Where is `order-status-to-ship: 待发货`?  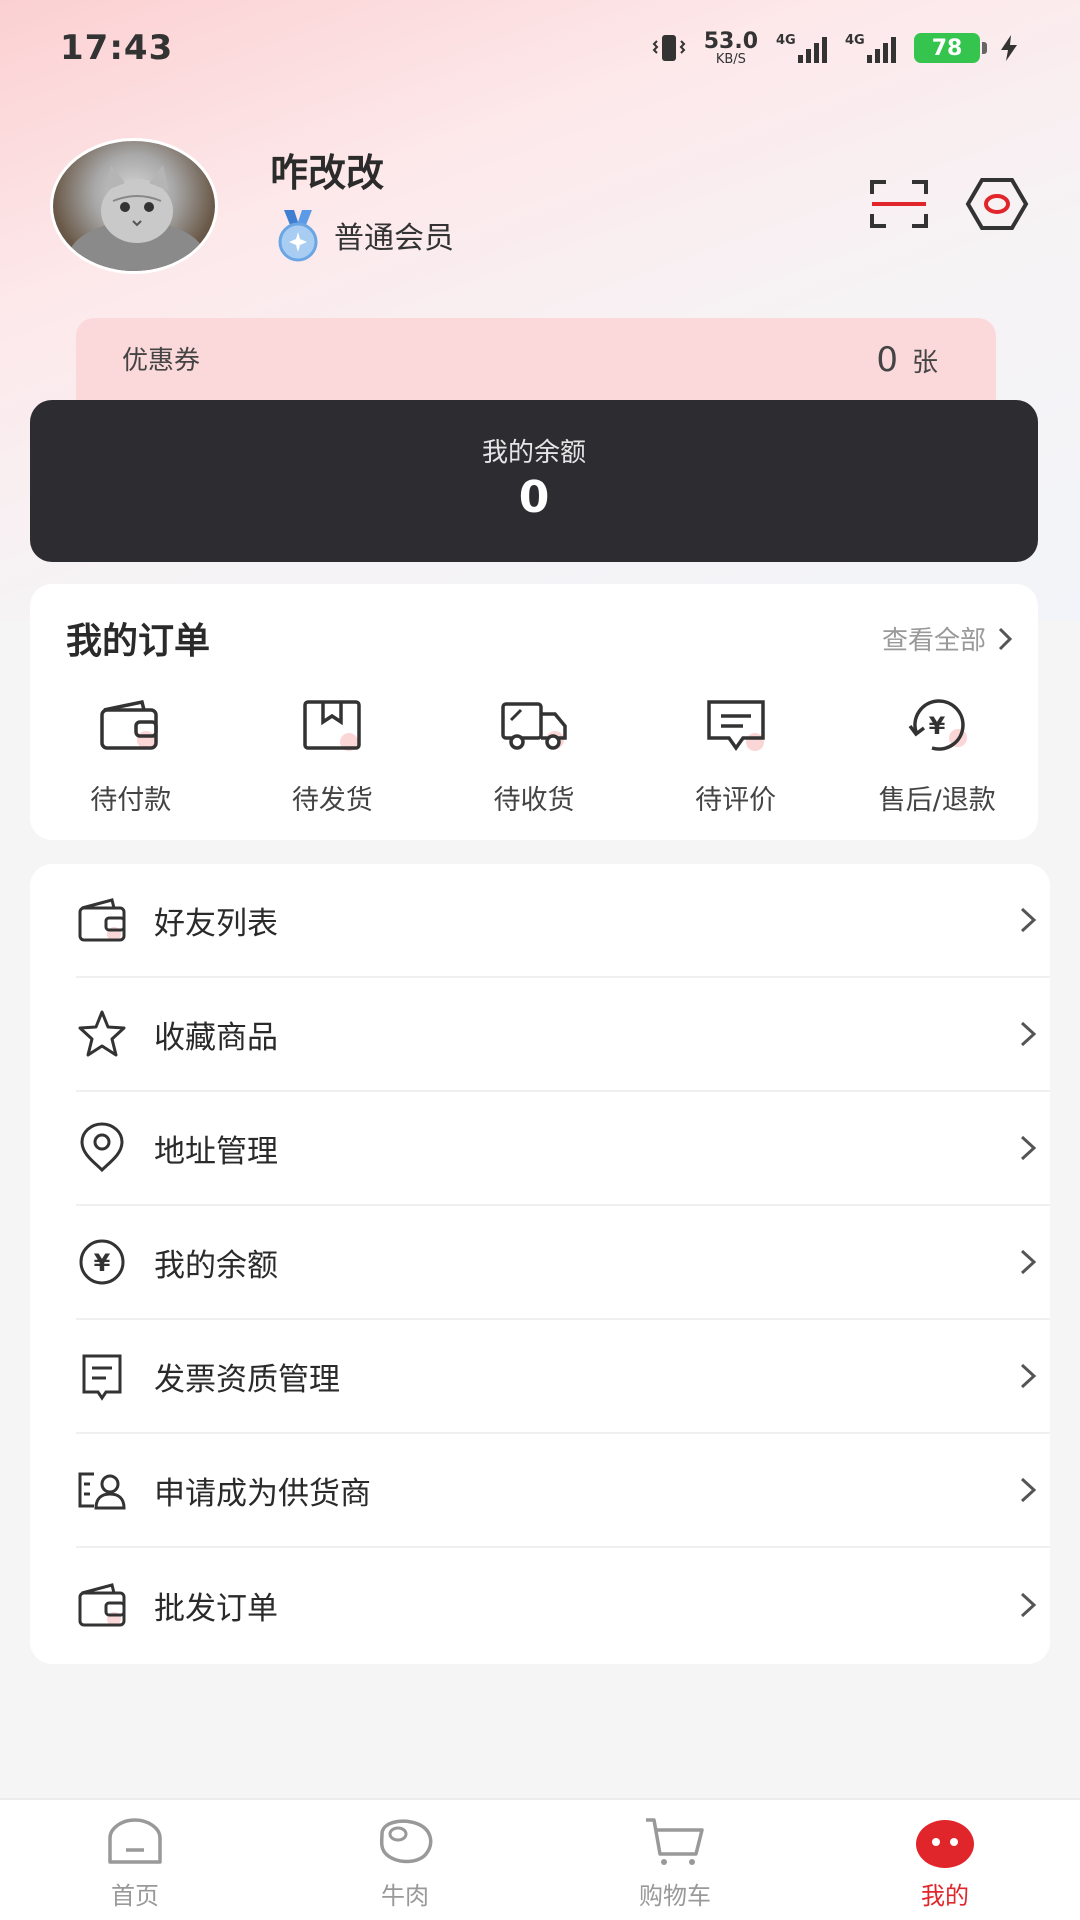
order-status-to-ship: 待发货 is located at coordinates (333, 756).